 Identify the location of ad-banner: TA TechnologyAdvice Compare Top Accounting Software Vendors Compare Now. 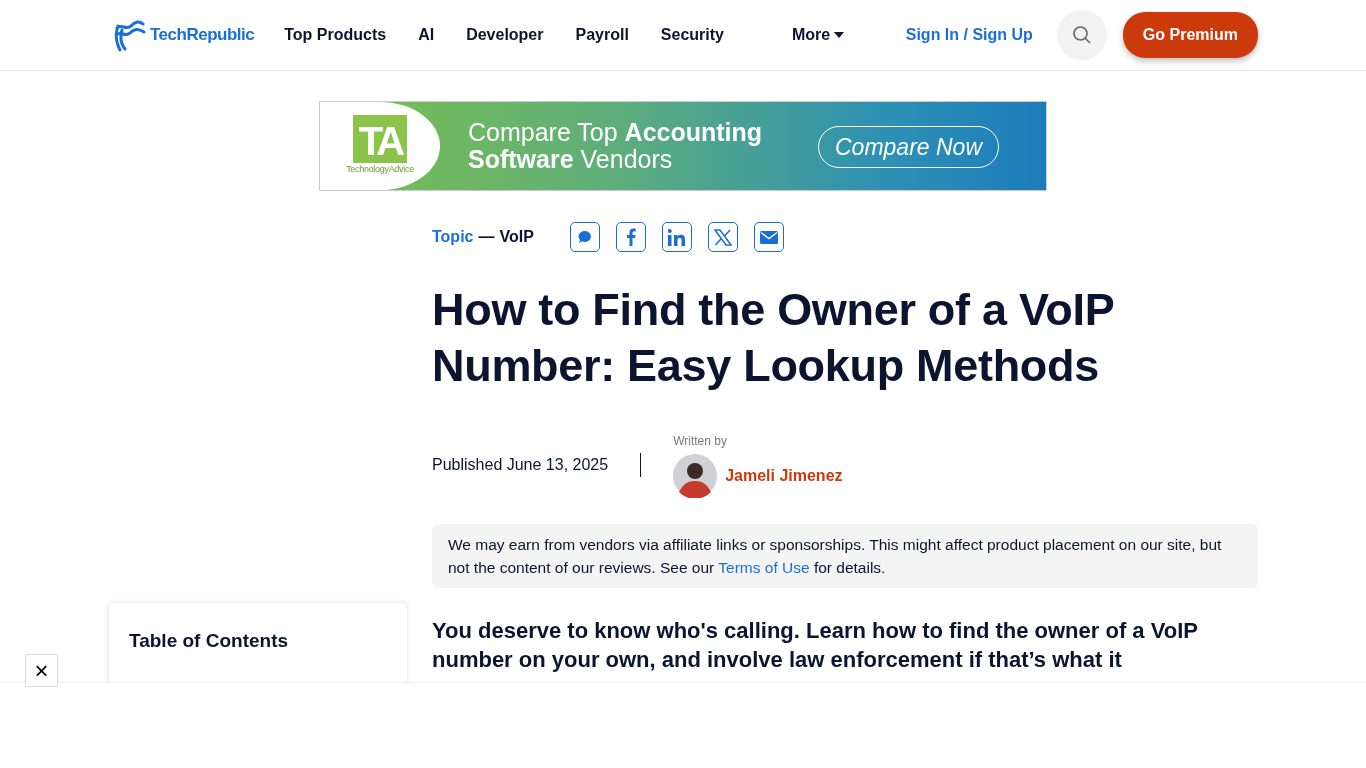
(683, 146).